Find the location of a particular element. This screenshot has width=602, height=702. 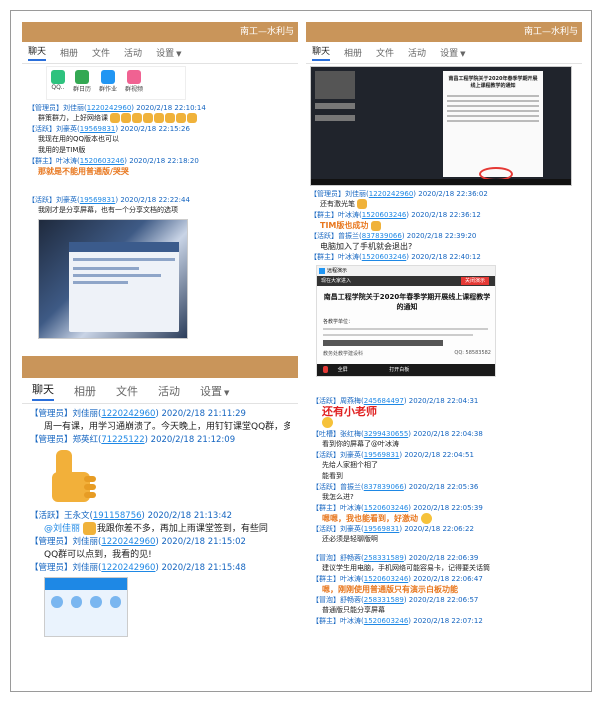

phone-icon is located at coordinates (58, 77).